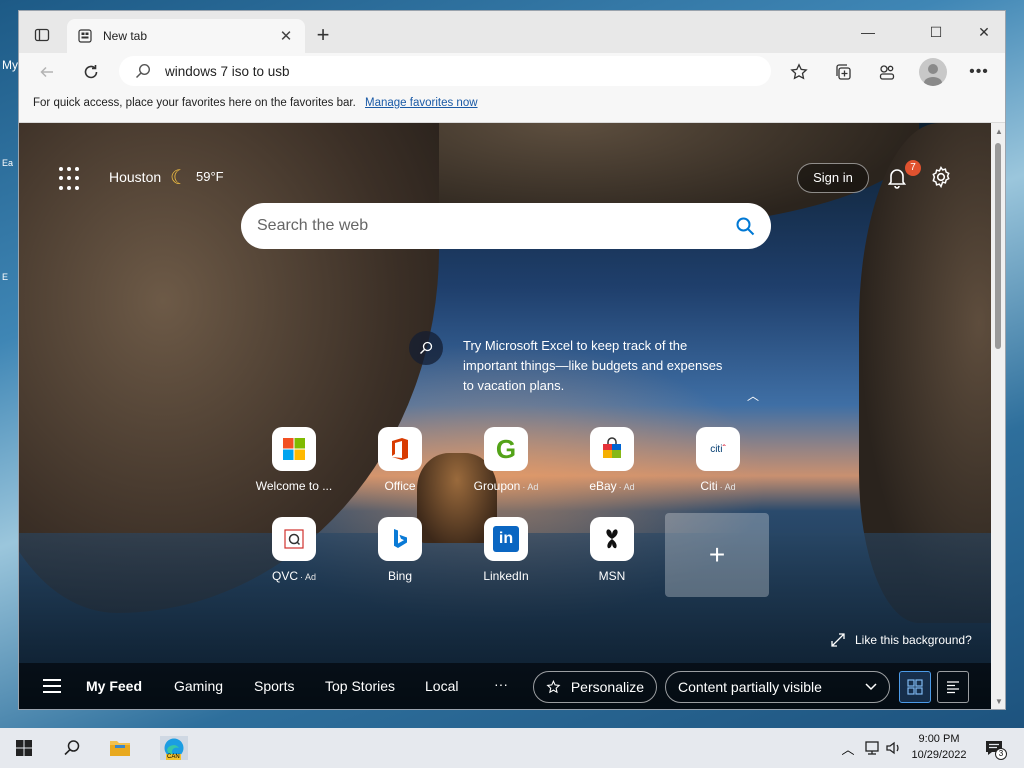 This screenshot has width=1024, height=768. I want to click on page-scrollbar: ▲ ▼, so click(998, 416).